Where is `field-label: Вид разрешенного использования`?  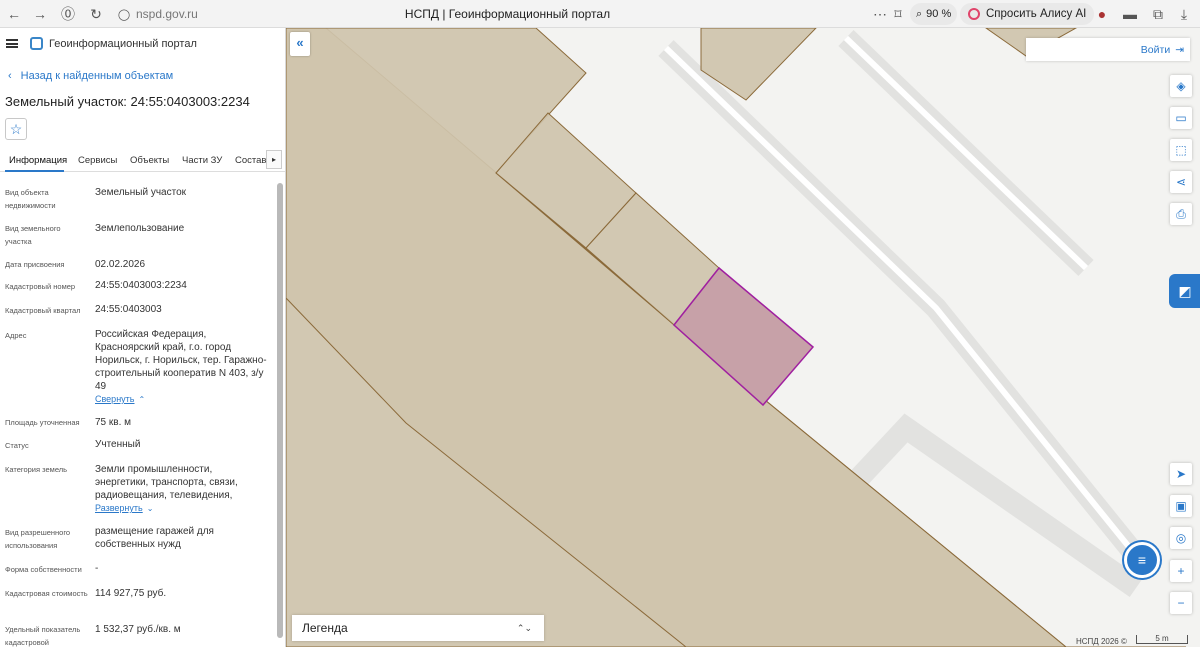 field-label: Вид разрешенного использования is located at coordinates (38, 539).